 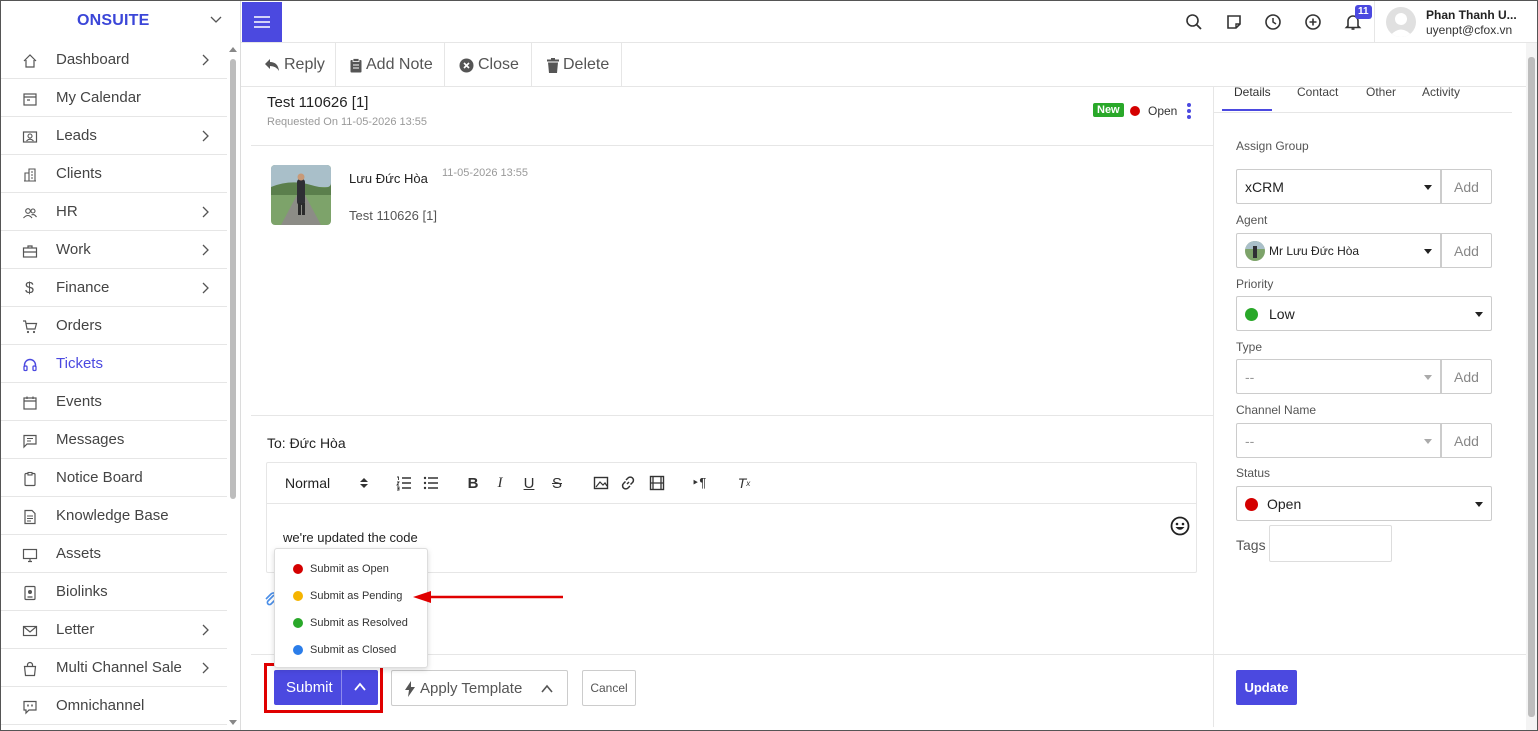 What do you see at coordinates (1441, 98) in the screenshot?
I see `tab-activity: Activity` at bounding box center [1441, 98].